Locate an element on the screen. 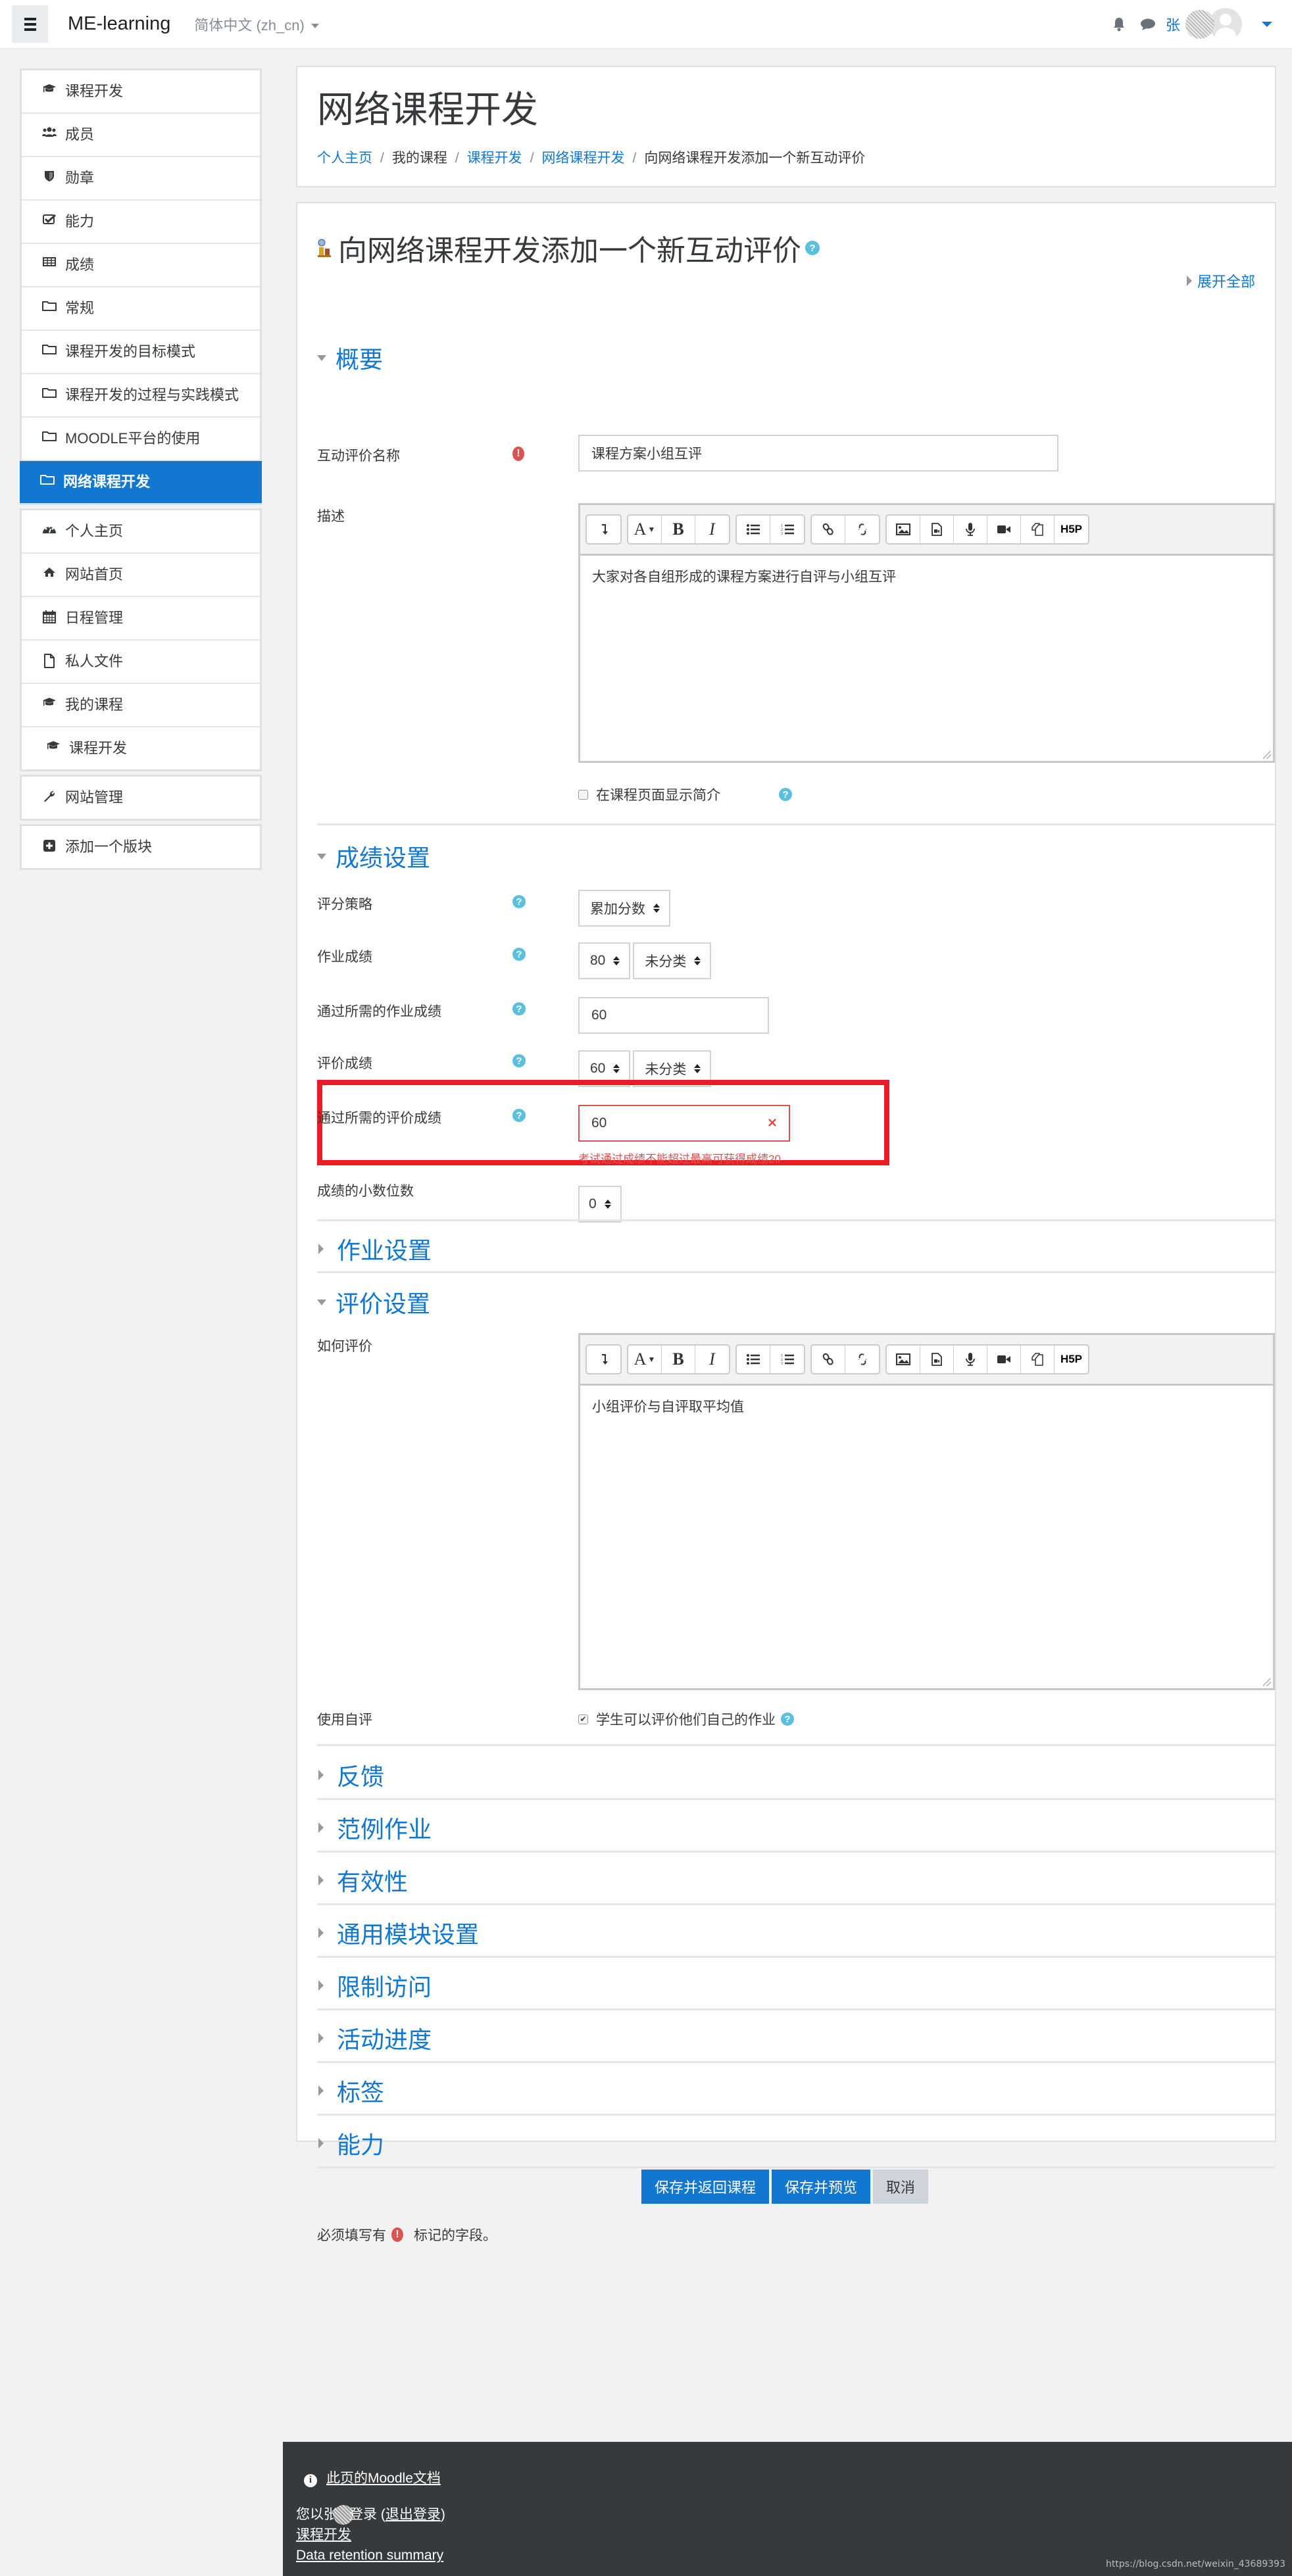 Image resolution: width=1292 pixels, height=2576 pixels. submission-pass-input: 60 is located at coordinates (673, 1015).